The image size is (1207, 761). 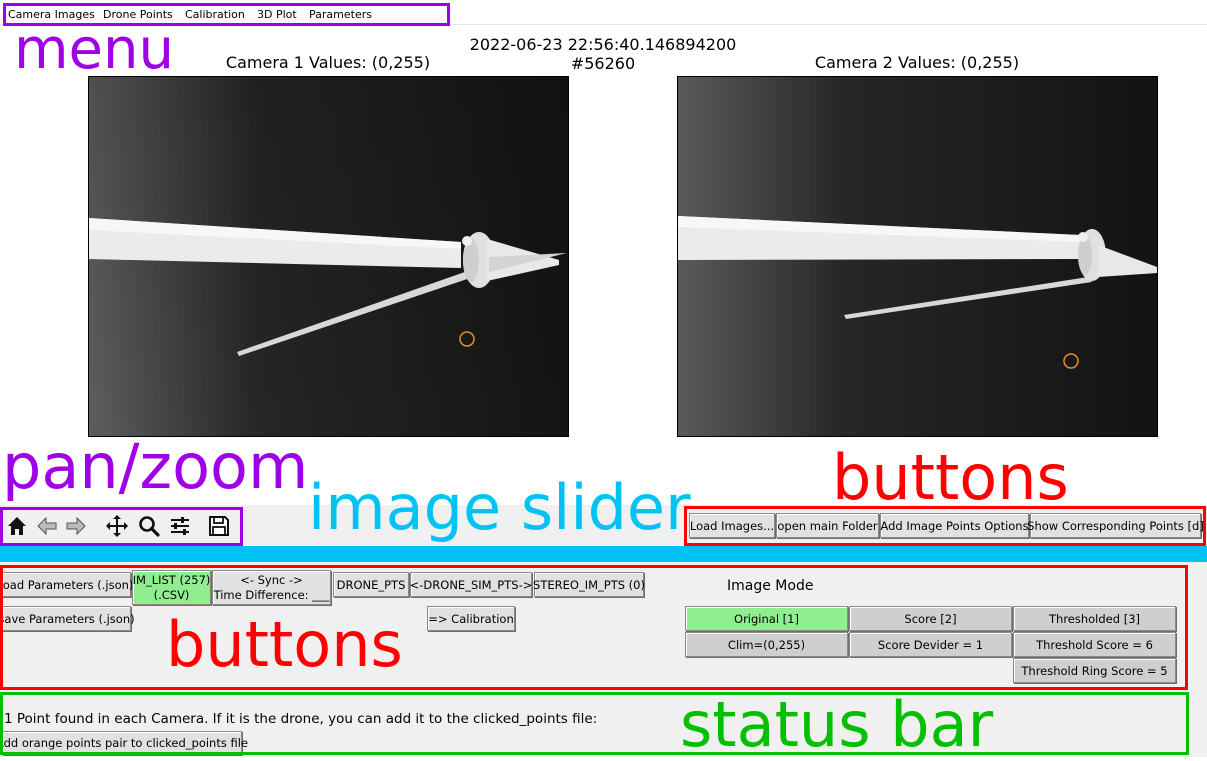 I want to click on menu-parameters: Parameters, so click(x=340, y=14).